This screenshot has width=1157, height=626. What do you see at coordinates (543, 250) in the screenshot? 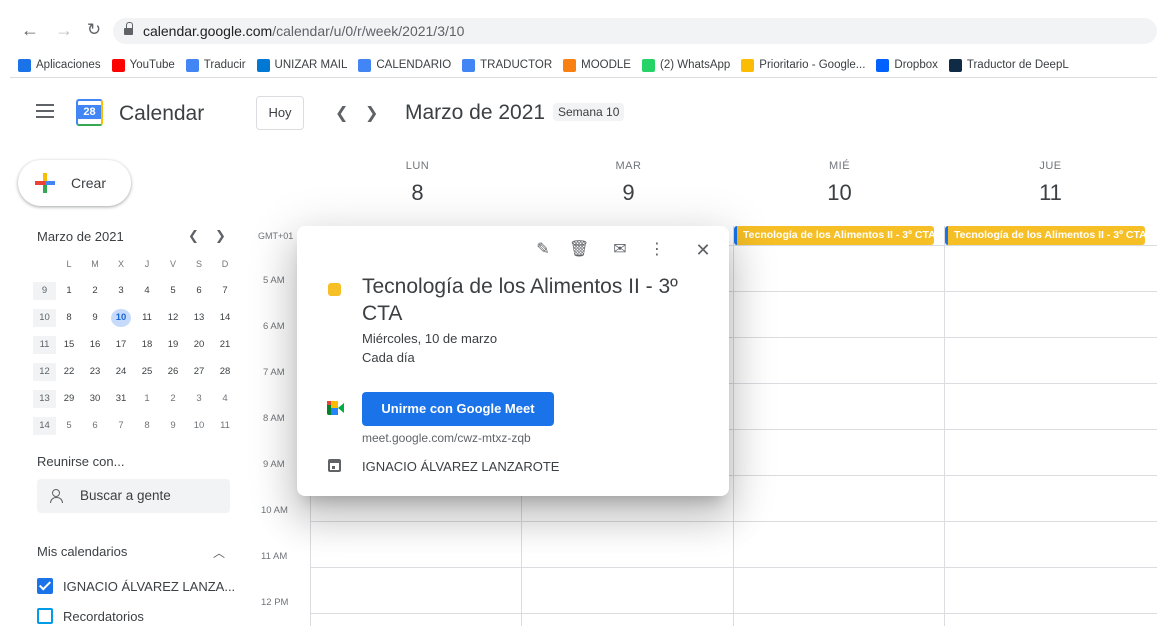
I see `edit-pencil-icon: ✎` at bounding box center [543, 250].